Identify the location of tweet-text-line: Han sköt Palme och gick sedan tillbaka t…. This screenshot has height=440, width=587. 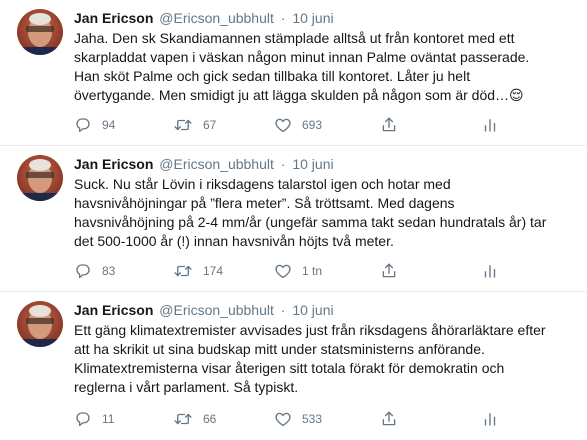
(272, 76).